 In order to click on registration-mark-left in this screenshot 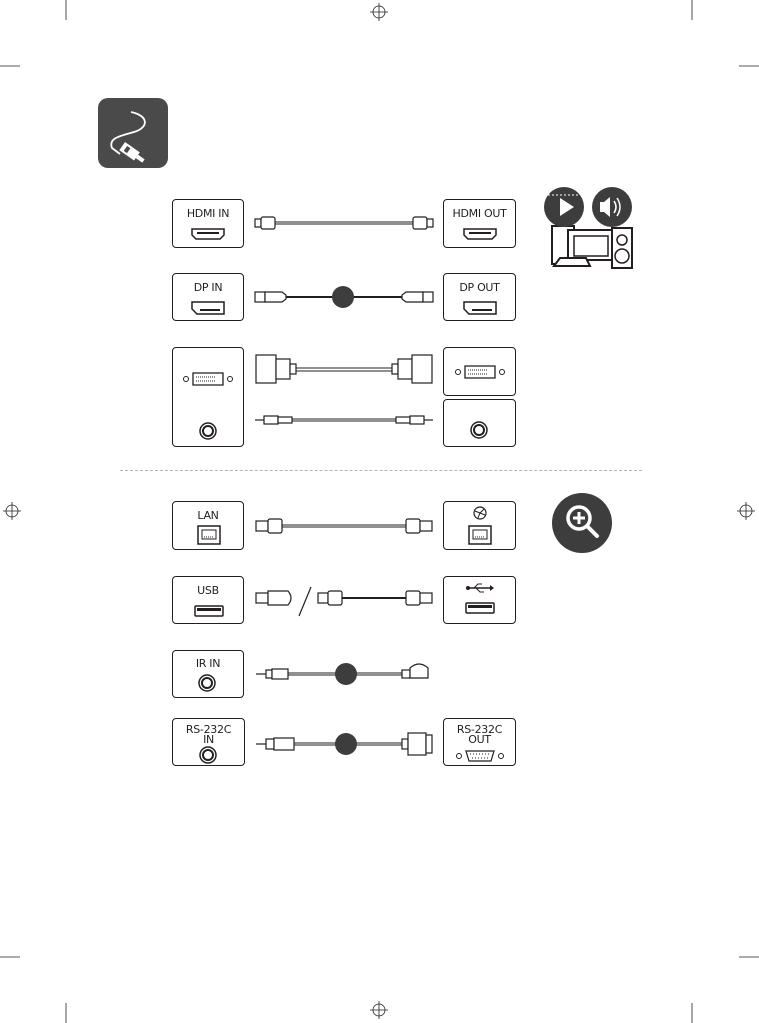, I will do `click(12, 511)`.